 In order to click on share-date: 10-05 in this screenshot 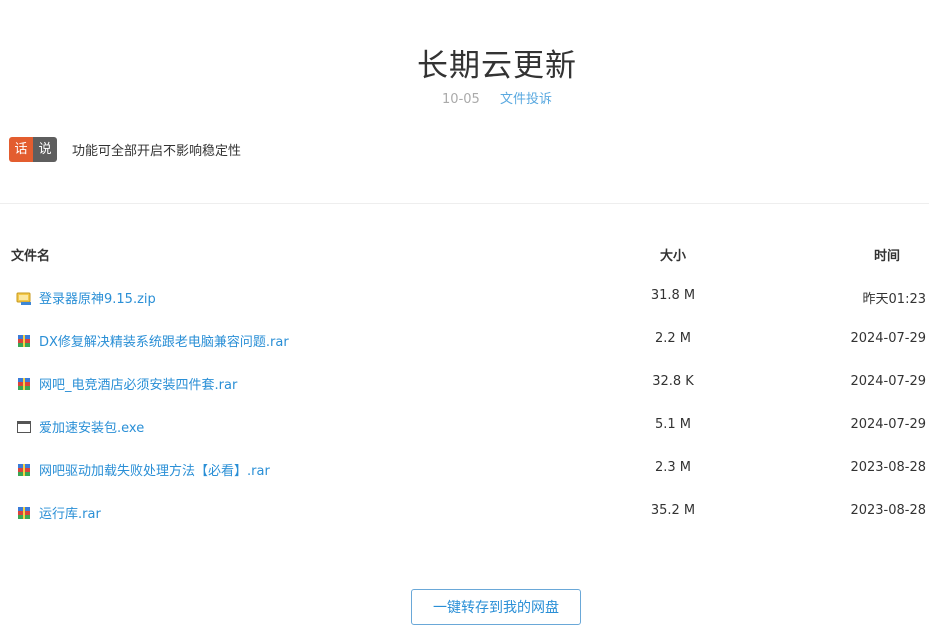, I will do `click(461, 99)`.